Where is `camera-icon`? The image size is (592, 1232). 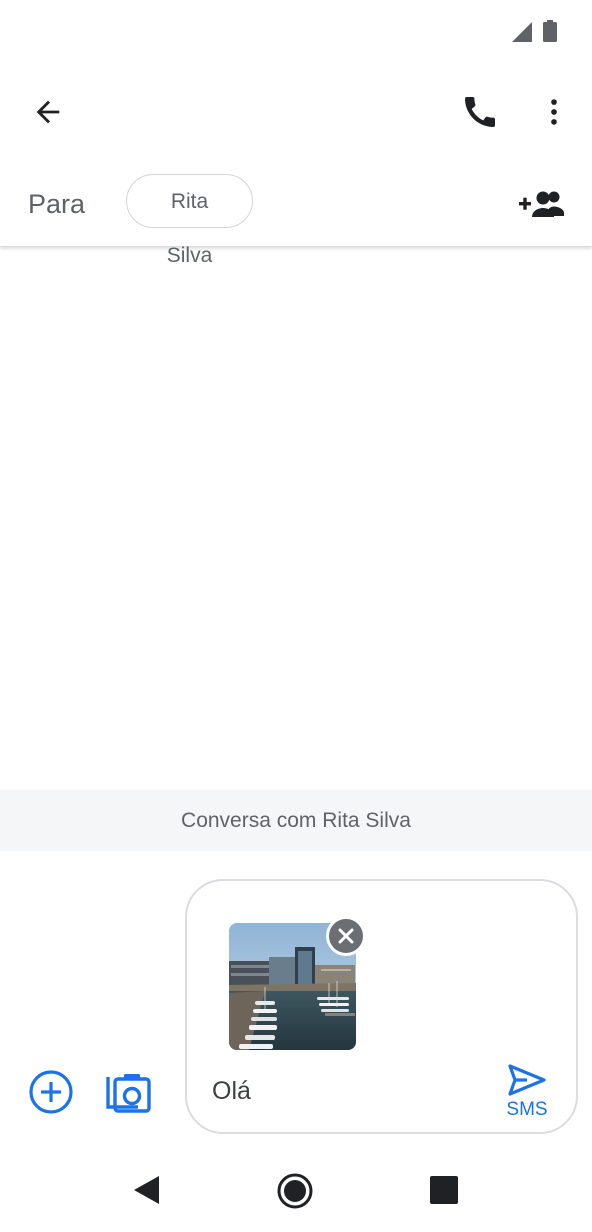 camera-icon is located at coordinates (128, 1093).